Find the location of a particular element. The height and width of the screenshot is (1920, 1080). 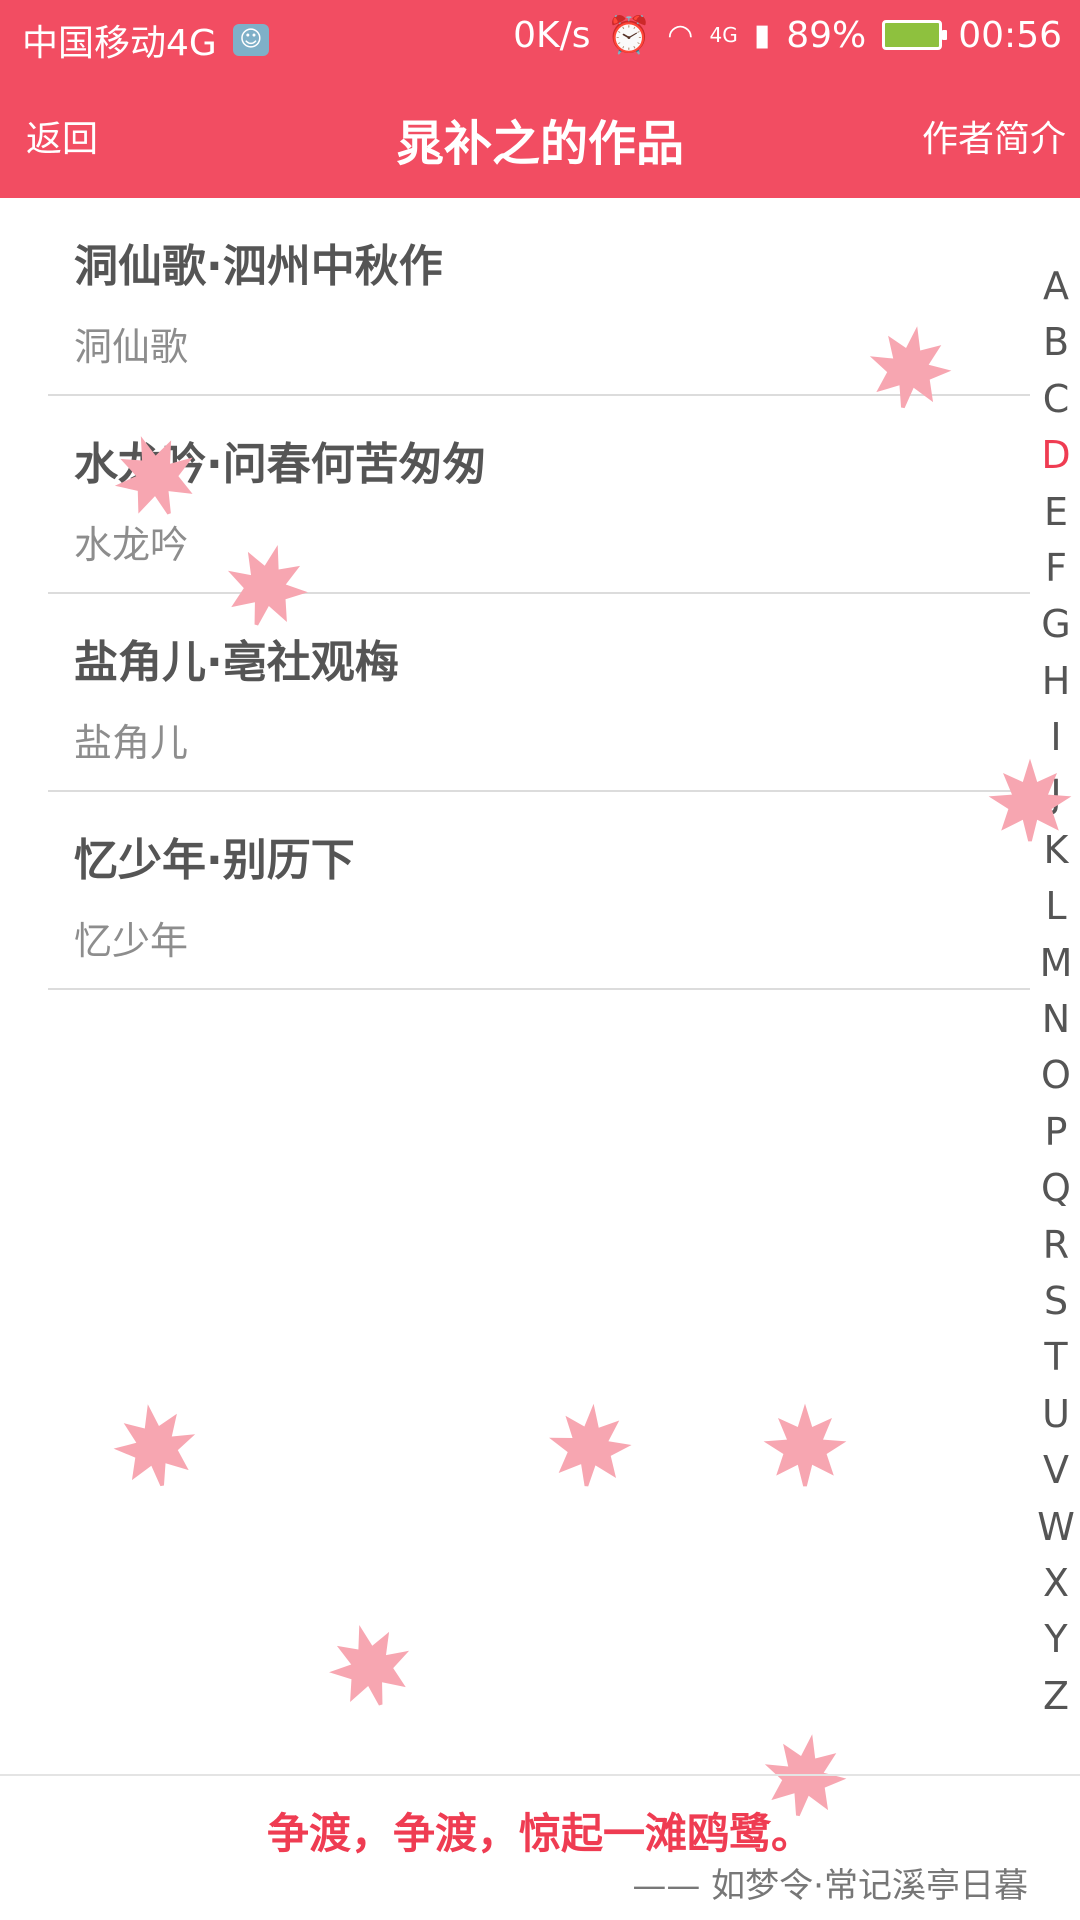

work-title: 水龙吟·问春何苦匆匆 is located at coordinates (280, 464).